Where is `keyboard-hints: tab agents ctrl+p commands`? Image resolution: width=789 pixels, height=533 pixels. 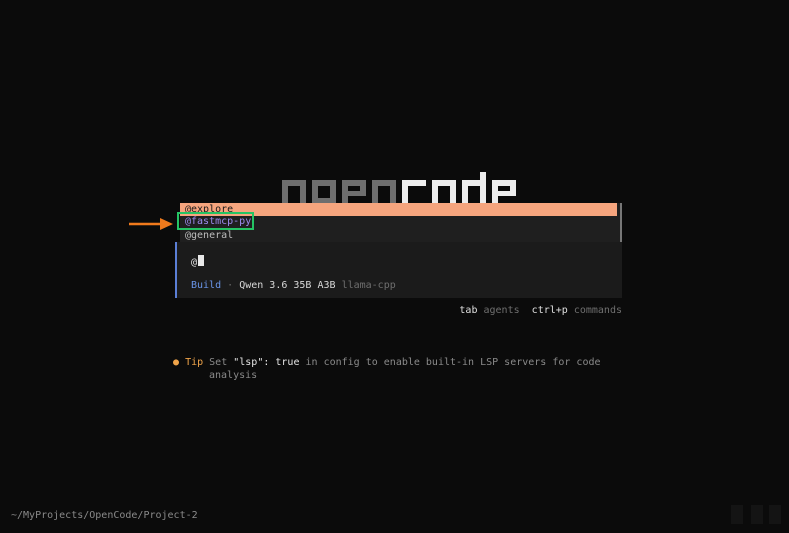
keyboard-hints: tab agents ctrl+p commands is located at coordinates (540, 310).